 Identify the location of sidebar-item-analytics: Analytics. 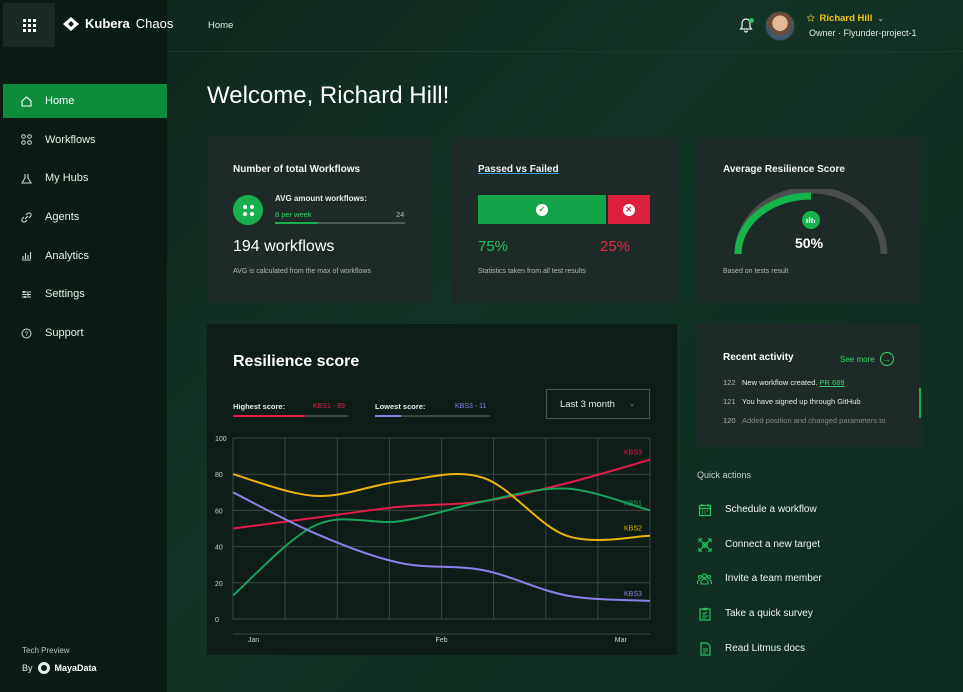
(85, 256).